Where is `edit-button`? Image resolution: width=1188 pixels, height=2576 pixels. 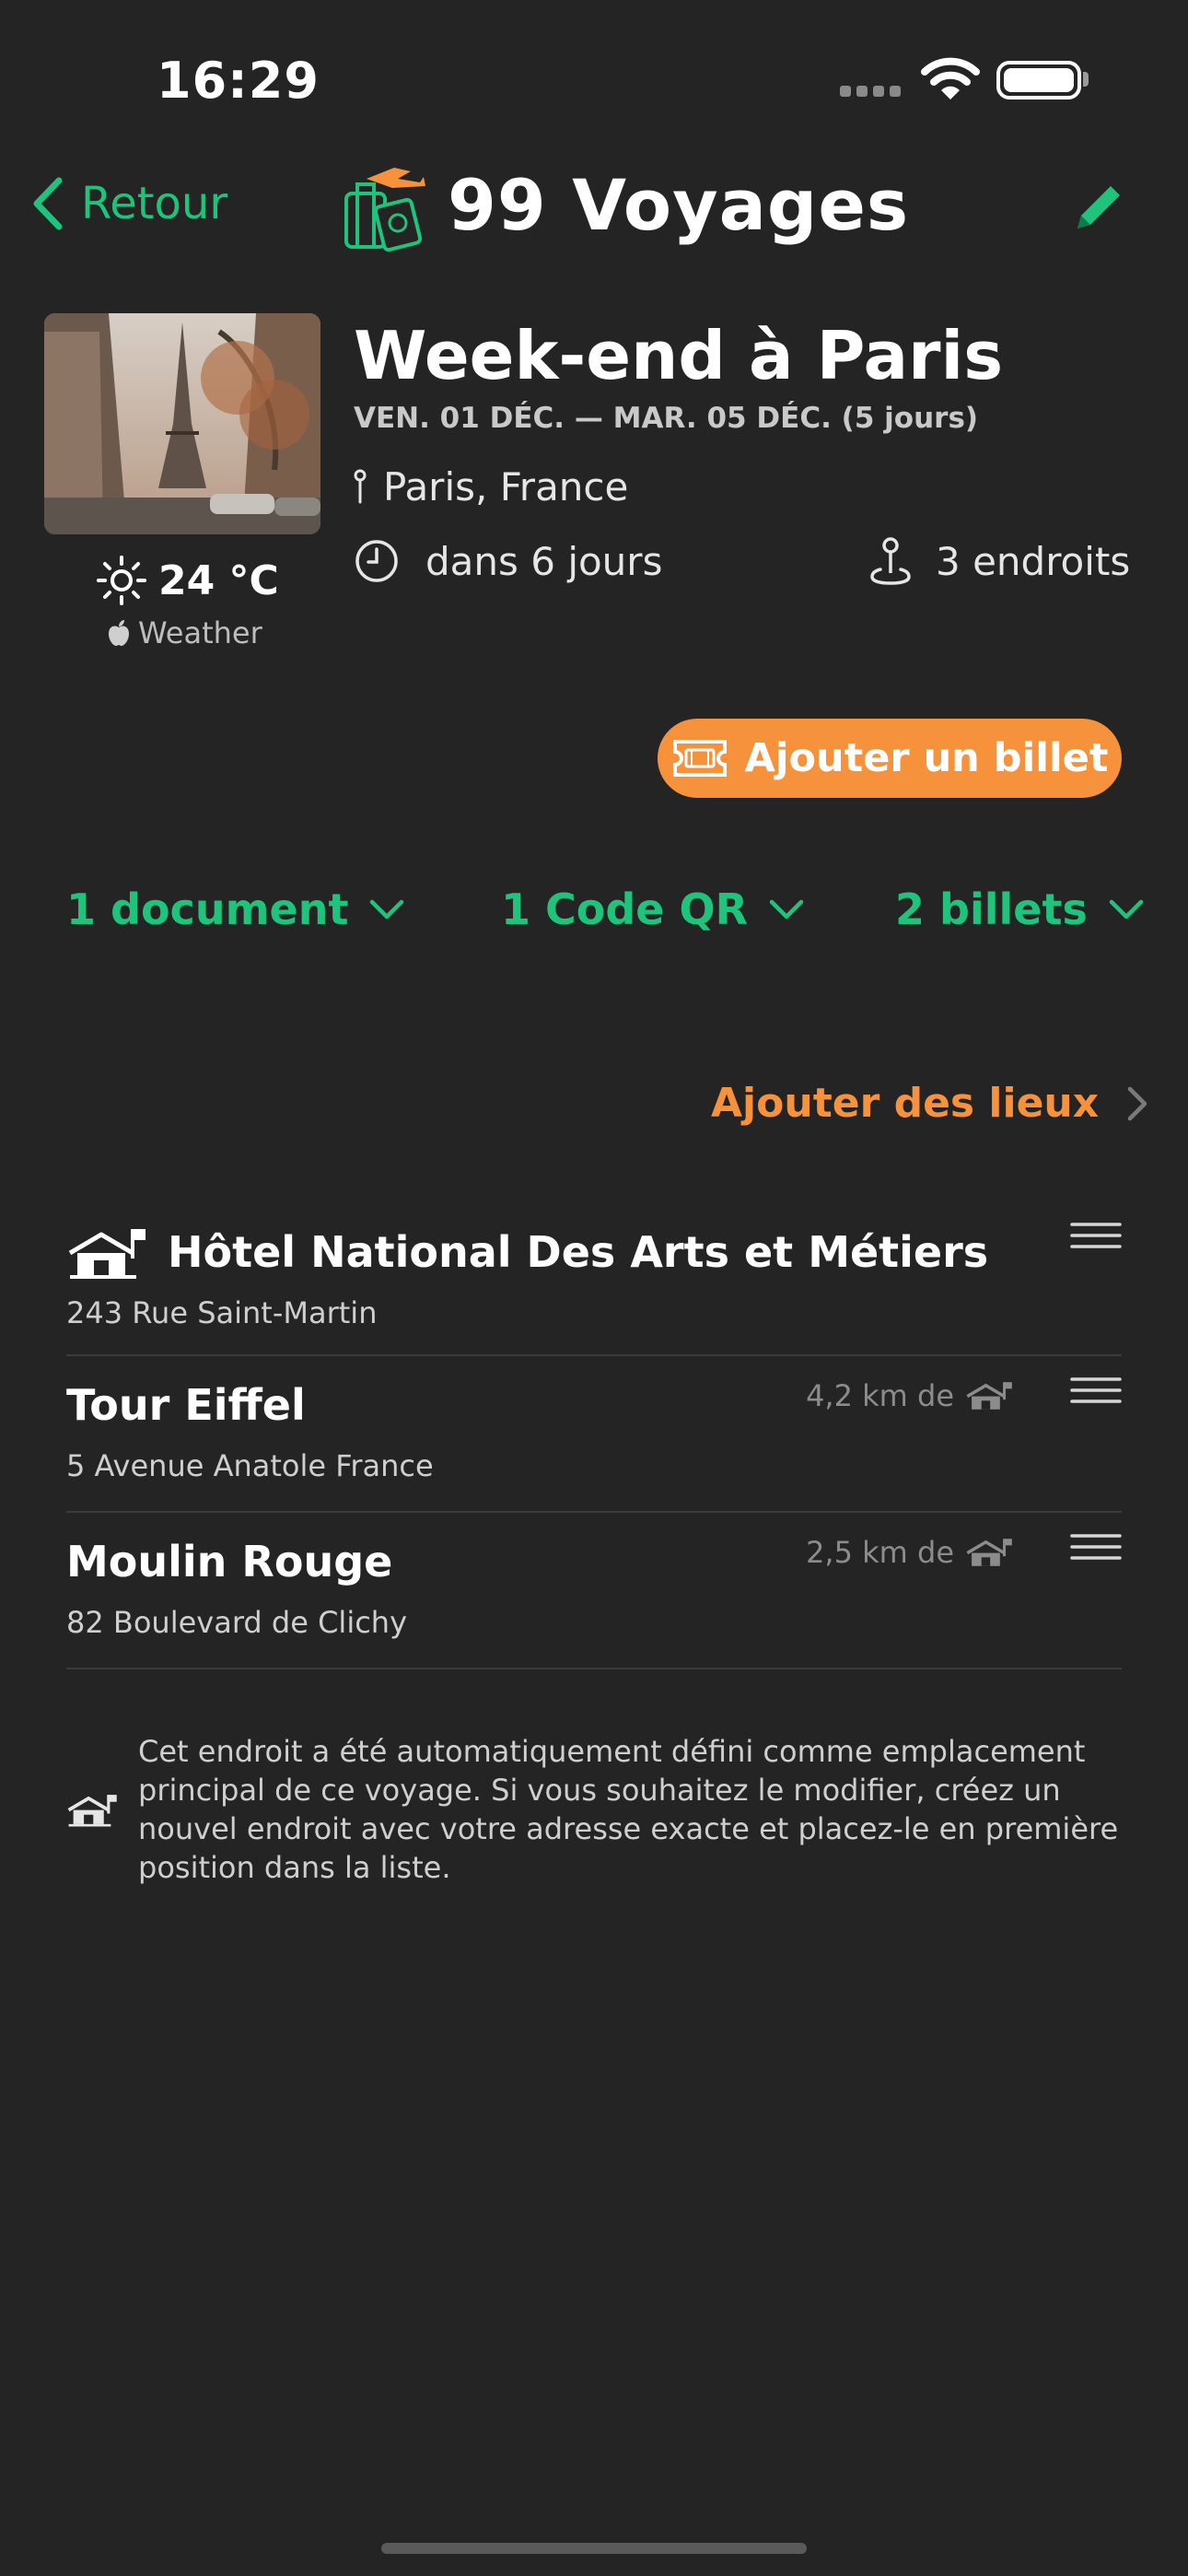 edit-button is located at coordinates (1097, 211).